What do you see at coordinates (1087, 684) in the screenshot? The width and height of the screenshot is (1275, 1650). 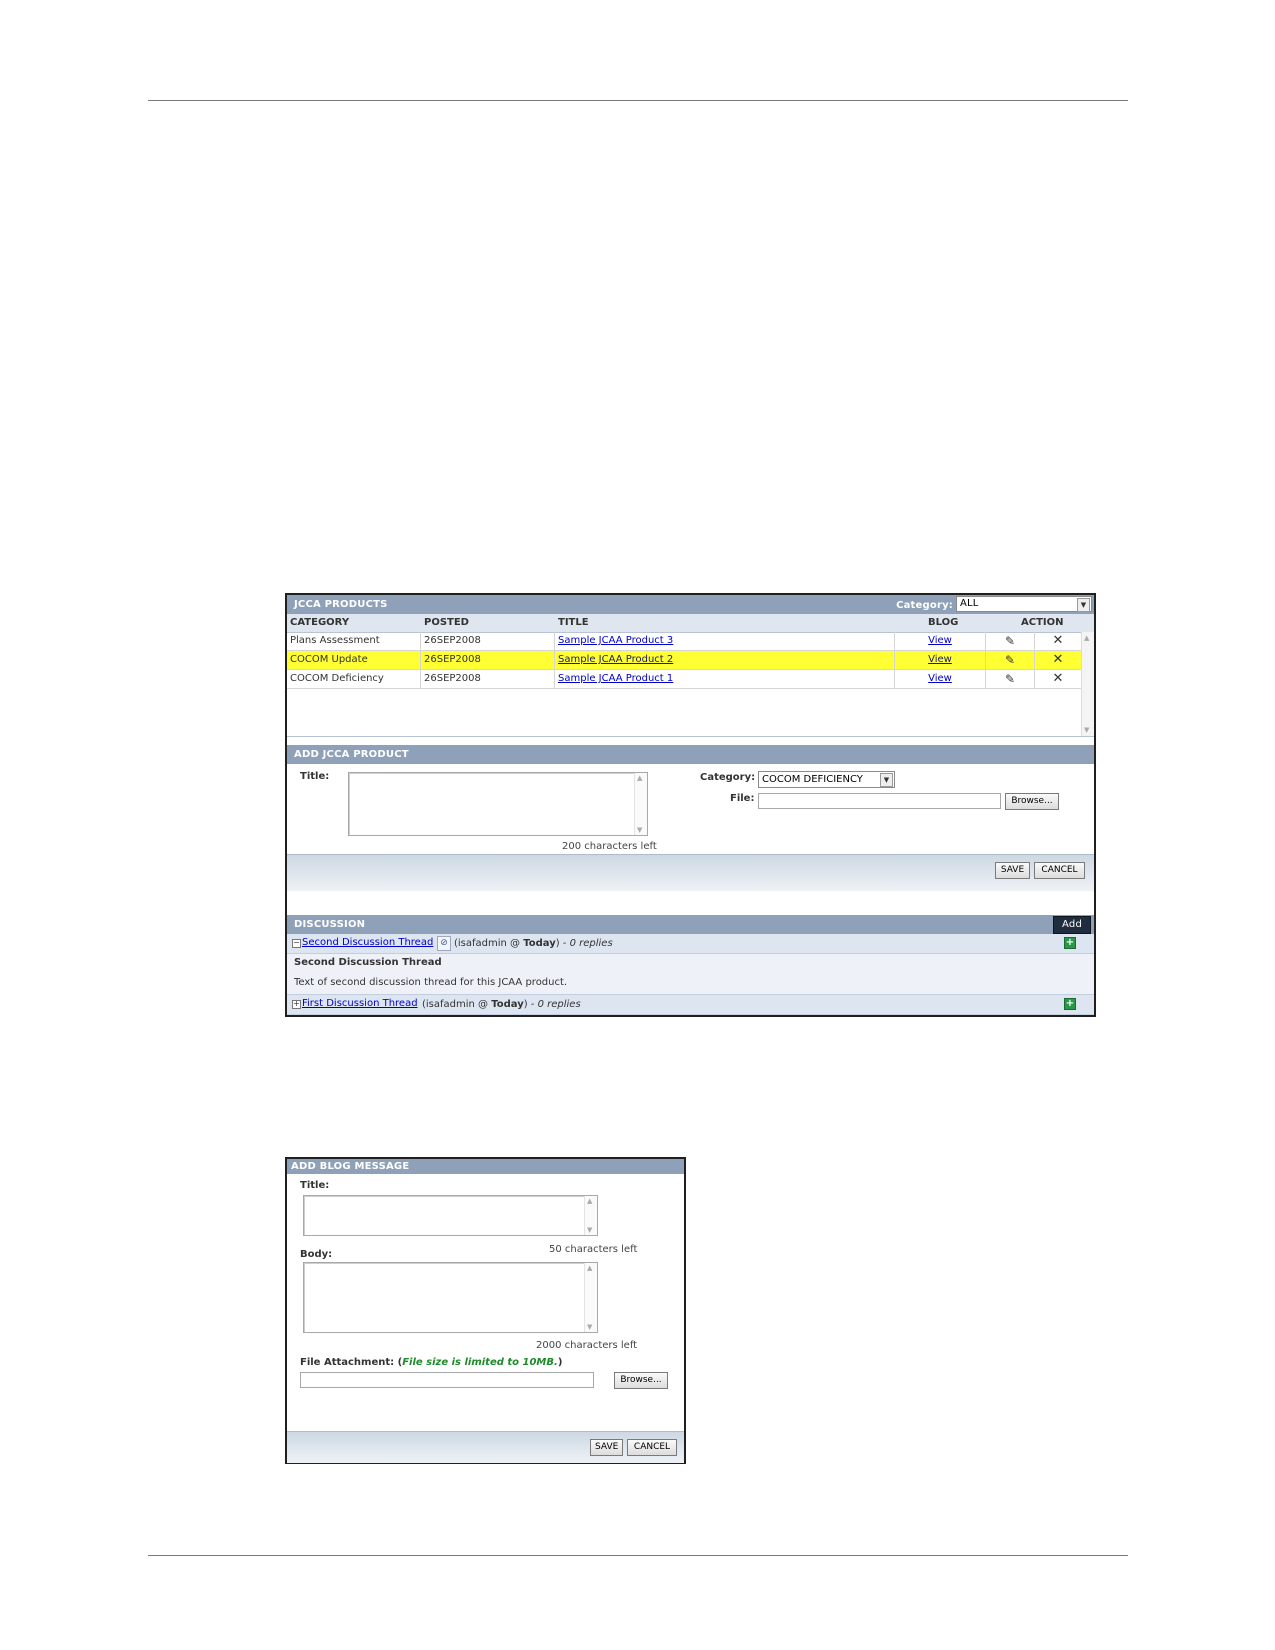 I see `products-scrollbar: ▲ ▼` at bounding box center [1087, 684].